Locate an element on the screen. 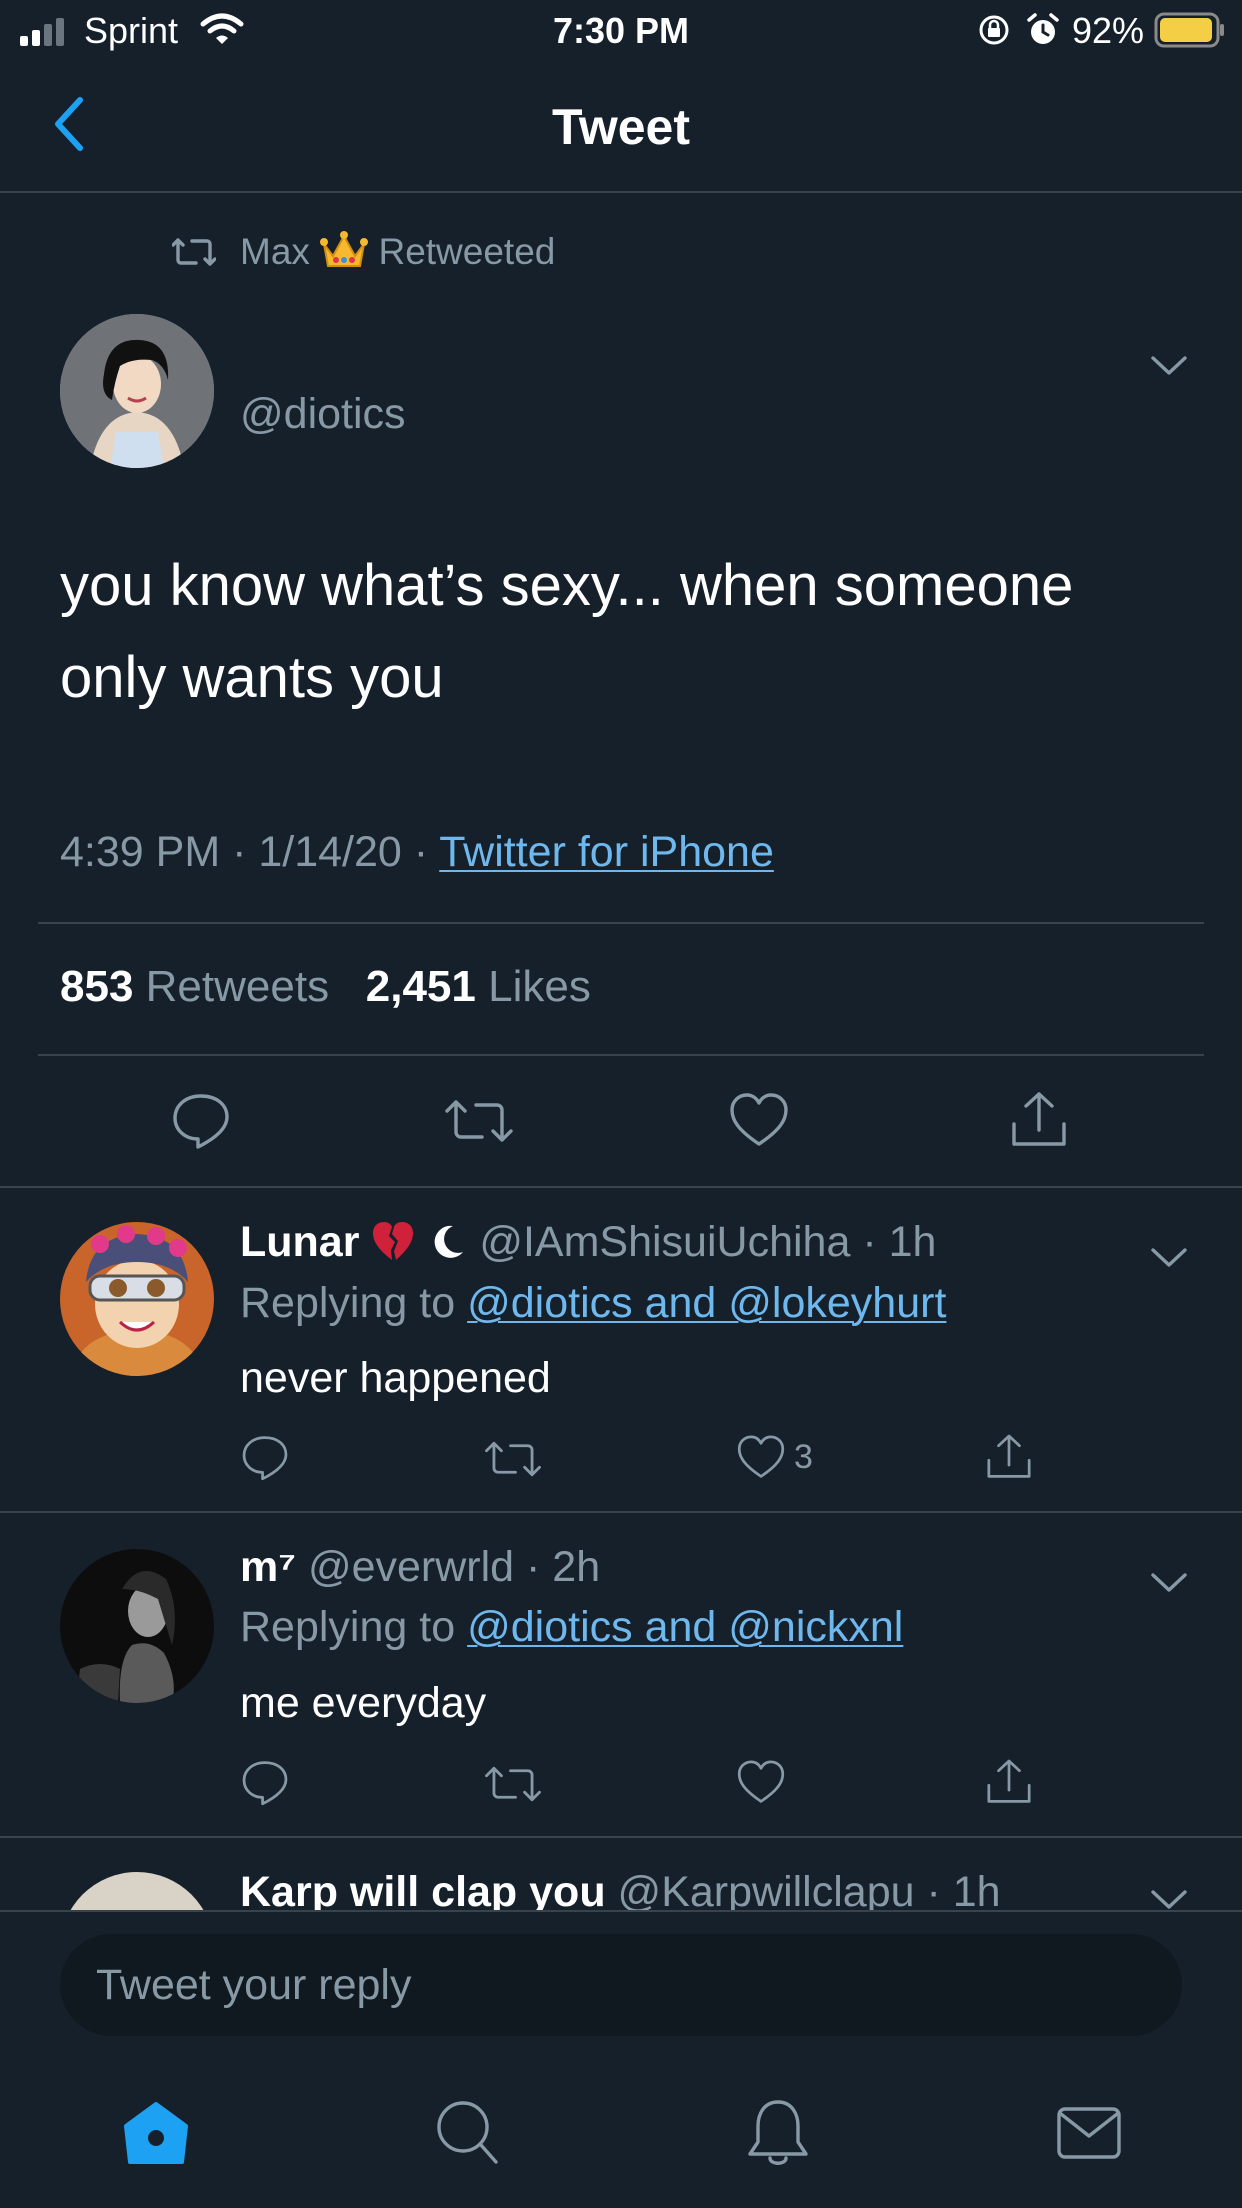 The image size is (1242, 2208). retweeted-label: Retweeted is located at coordinates (467, 251).